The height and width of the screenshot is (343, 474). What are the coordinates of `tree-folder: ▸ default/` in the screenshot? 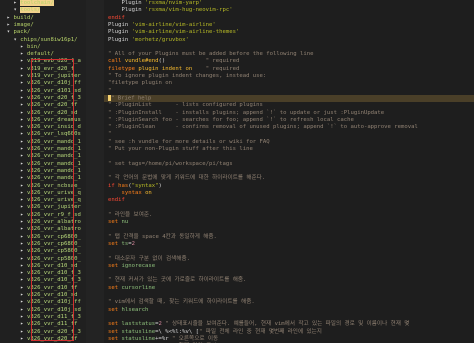 It's located at (43, 54).